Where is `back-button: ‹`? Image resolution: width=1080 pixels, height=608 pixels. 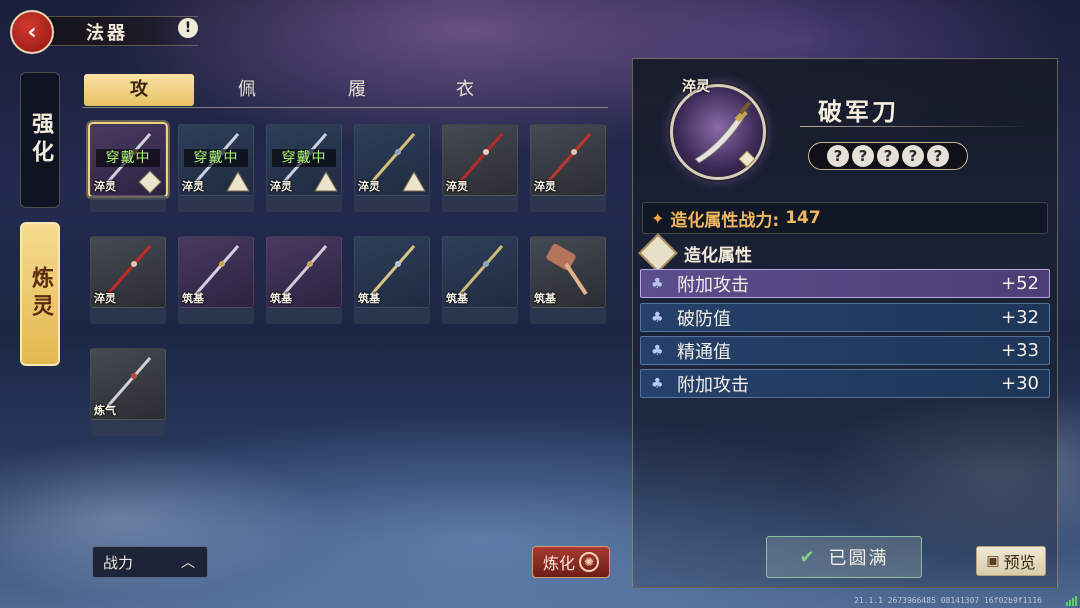
back-button: ‹ is located at coordinates (32, 32).